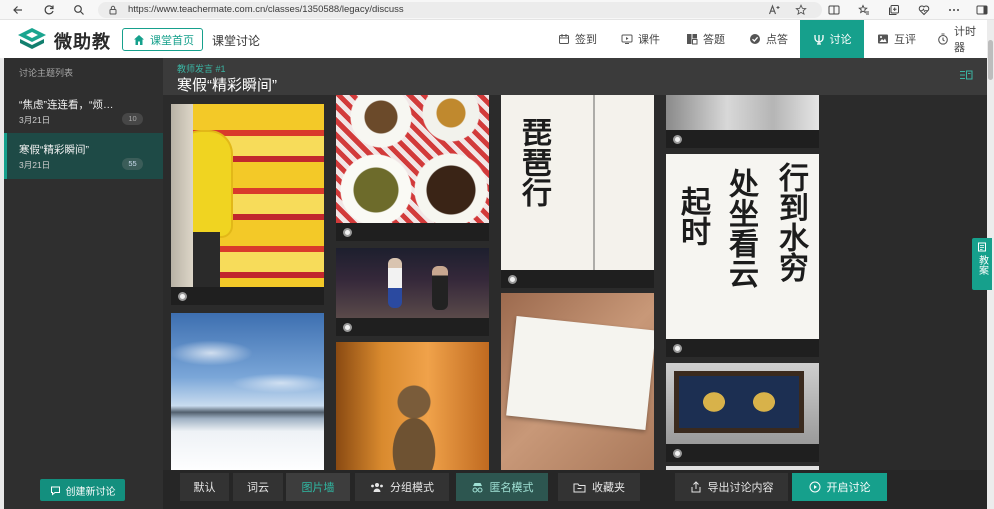 The width and height of the screenshot is (994, 509). I want to click on photo-gray-scene, so click(742, 112).